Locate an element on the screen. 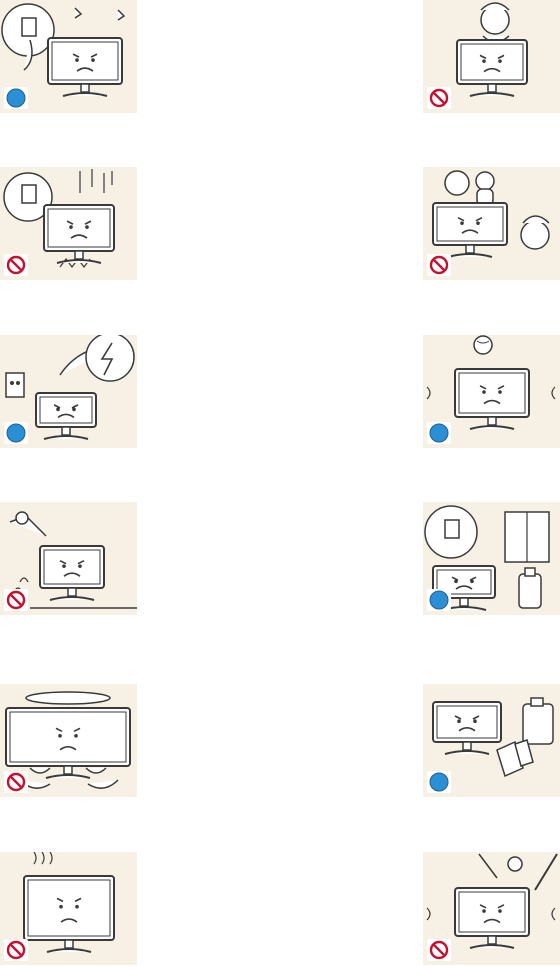  illustration-ball-hits-tv is located at coordinates (491, 391).